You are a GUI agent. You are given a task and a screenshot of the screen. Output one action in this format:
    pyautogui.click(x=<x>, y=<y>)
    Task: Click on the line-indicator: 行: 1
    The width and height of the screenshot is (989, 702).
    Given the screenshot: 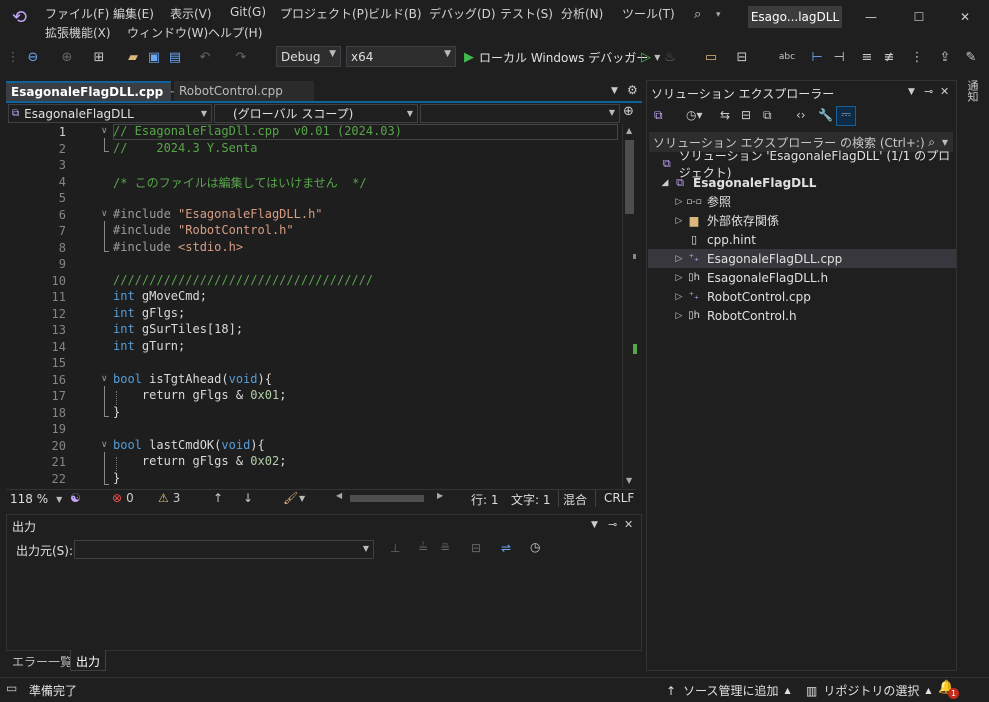 What is the action you would take?
    pyautogui.click(x=485, y=499)
    